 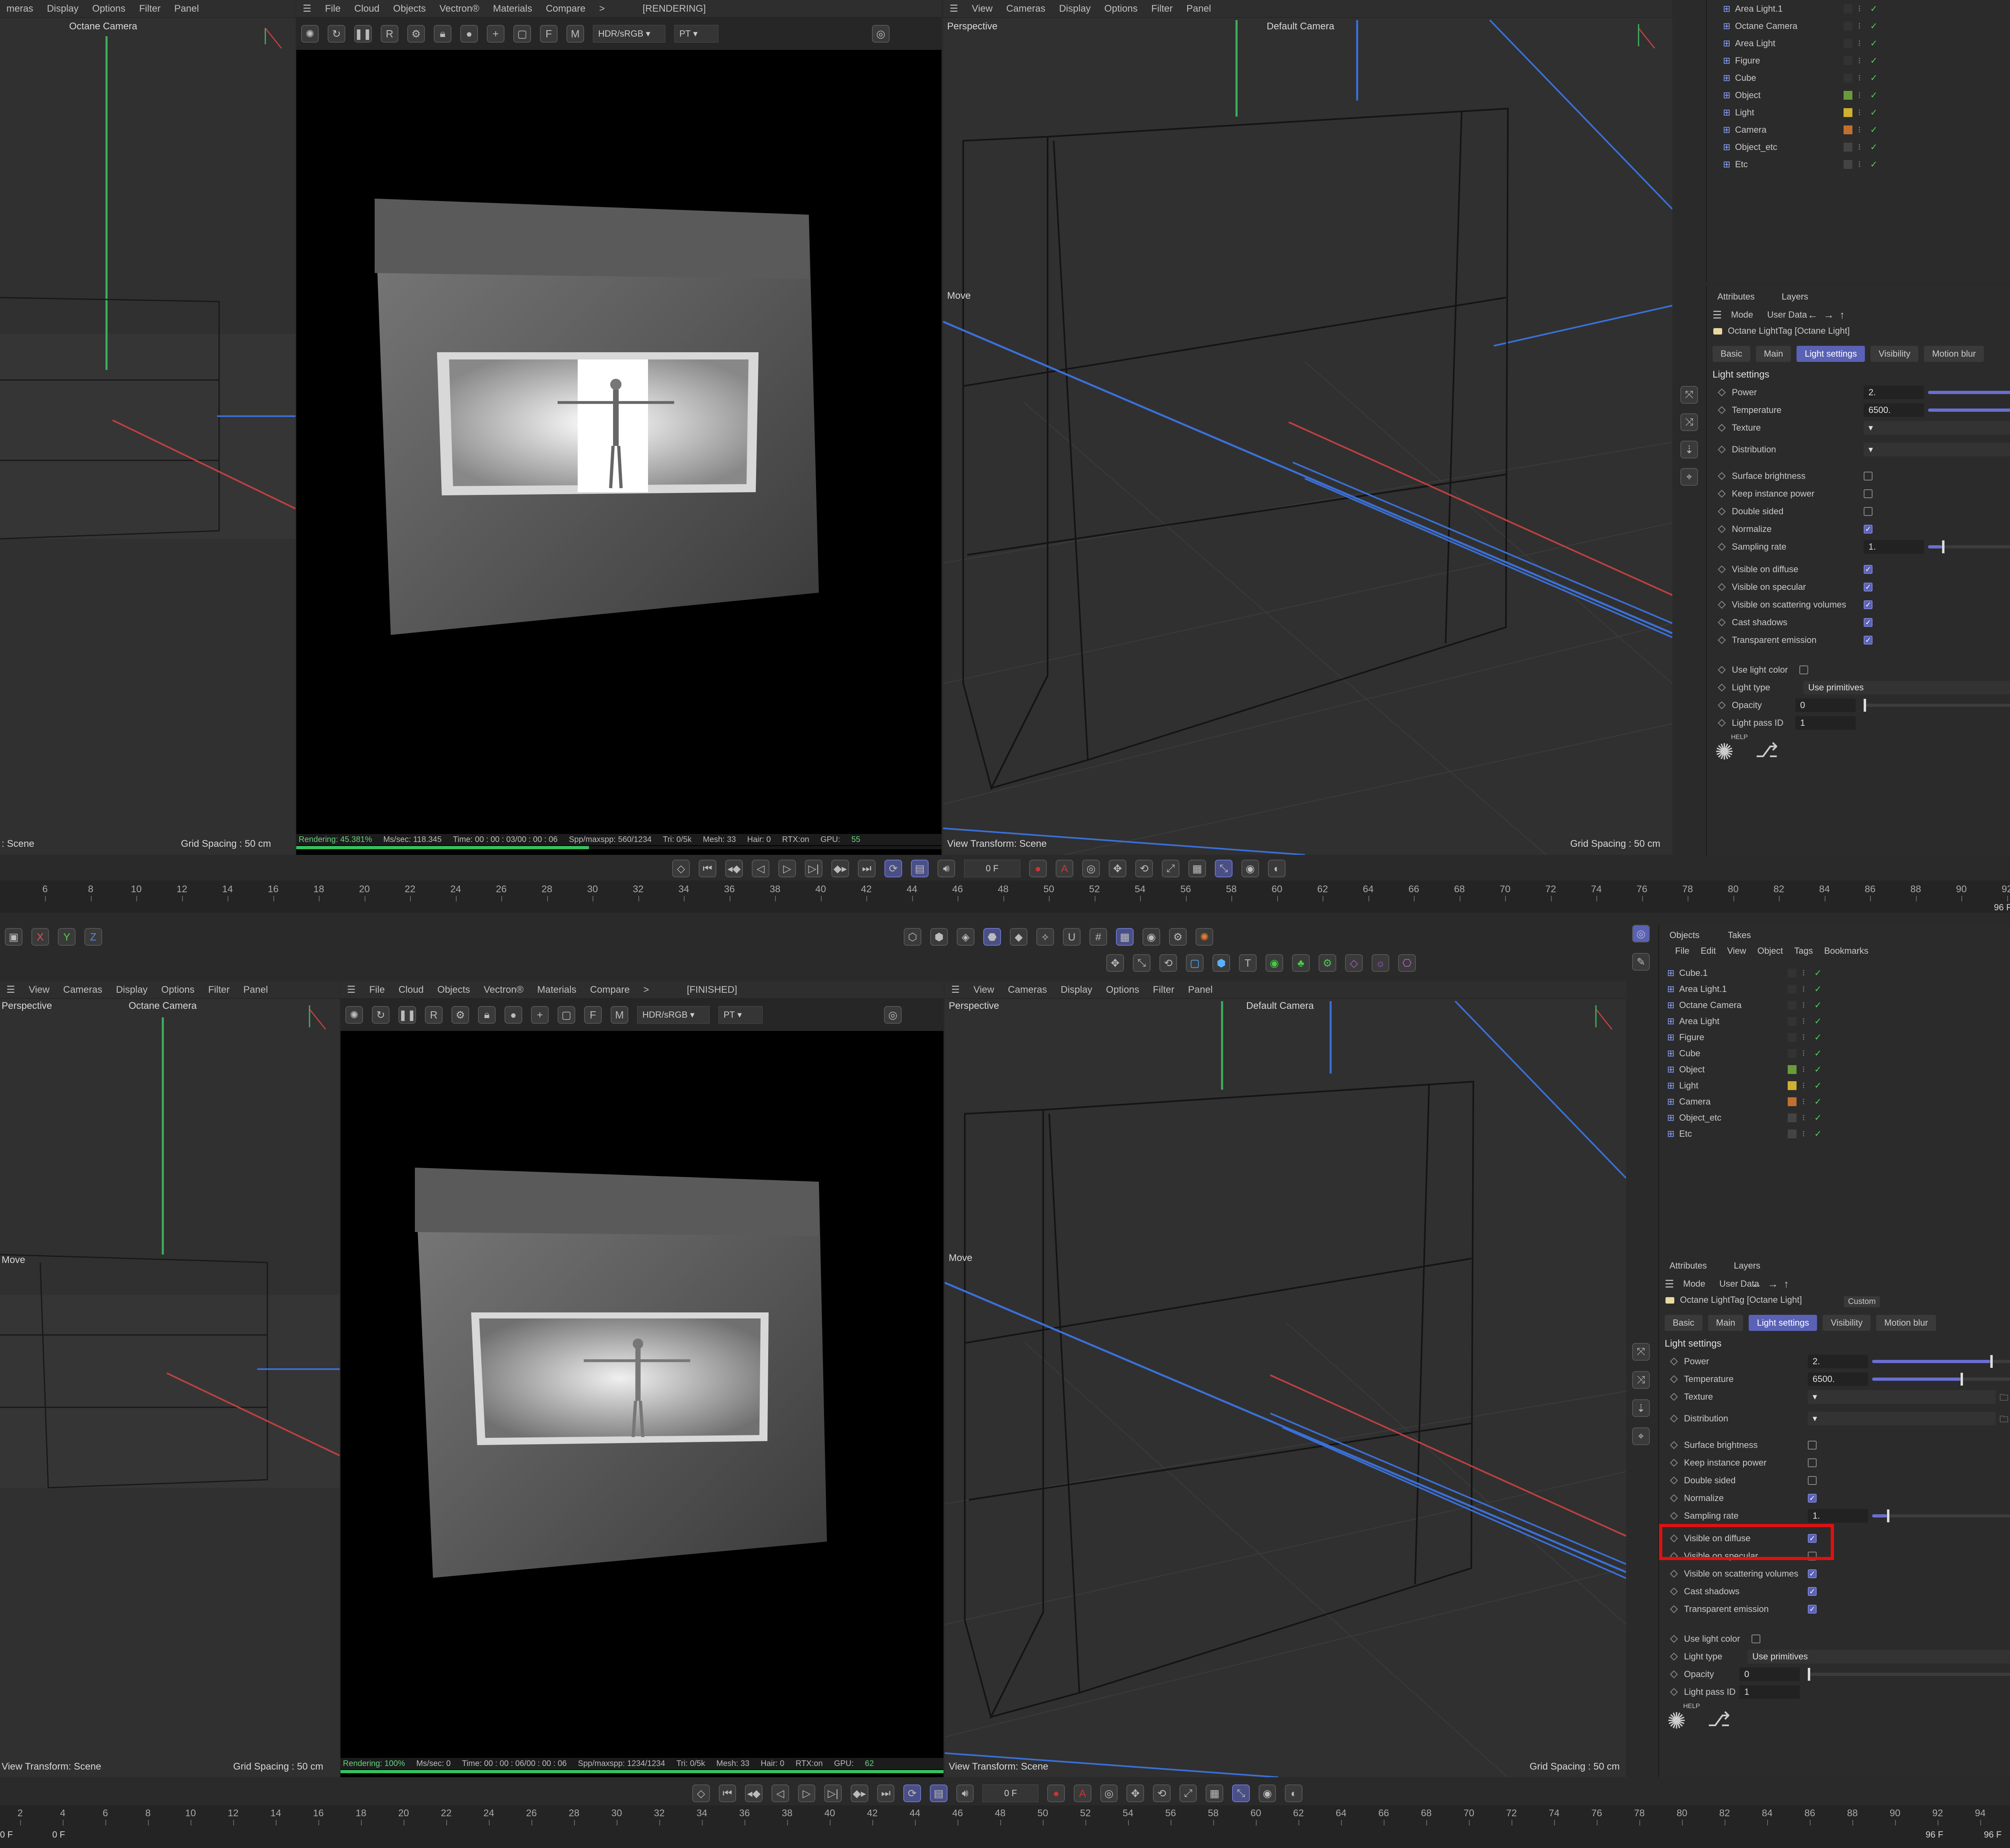 What do you see at coordinates (1135, 1793) in the screenshot?
I see `pos-key-icon: ✥` at bounding box center [1135, 1793].